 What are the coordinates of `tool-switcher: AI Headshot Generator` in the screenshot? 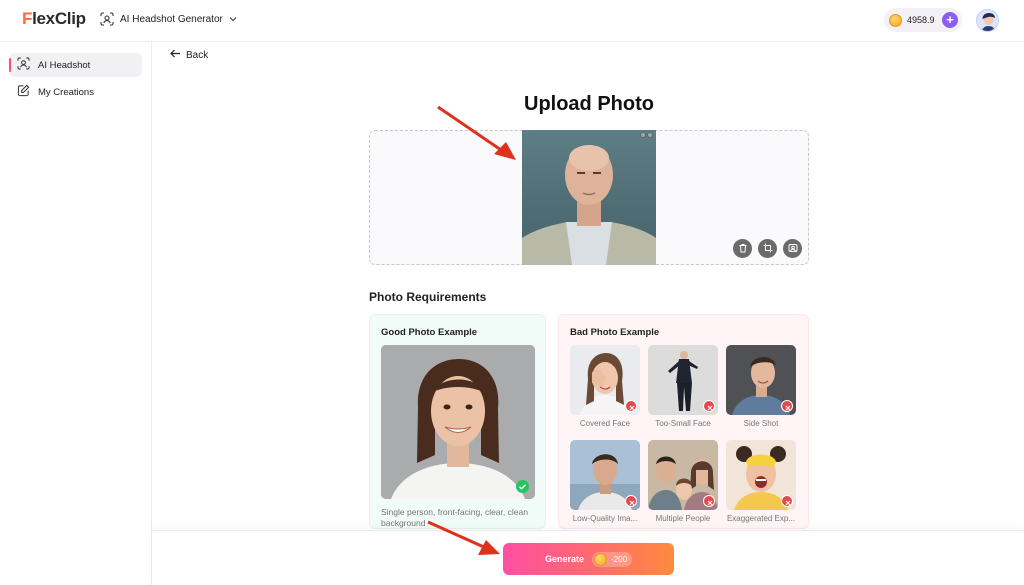 It's located at (168, 19).